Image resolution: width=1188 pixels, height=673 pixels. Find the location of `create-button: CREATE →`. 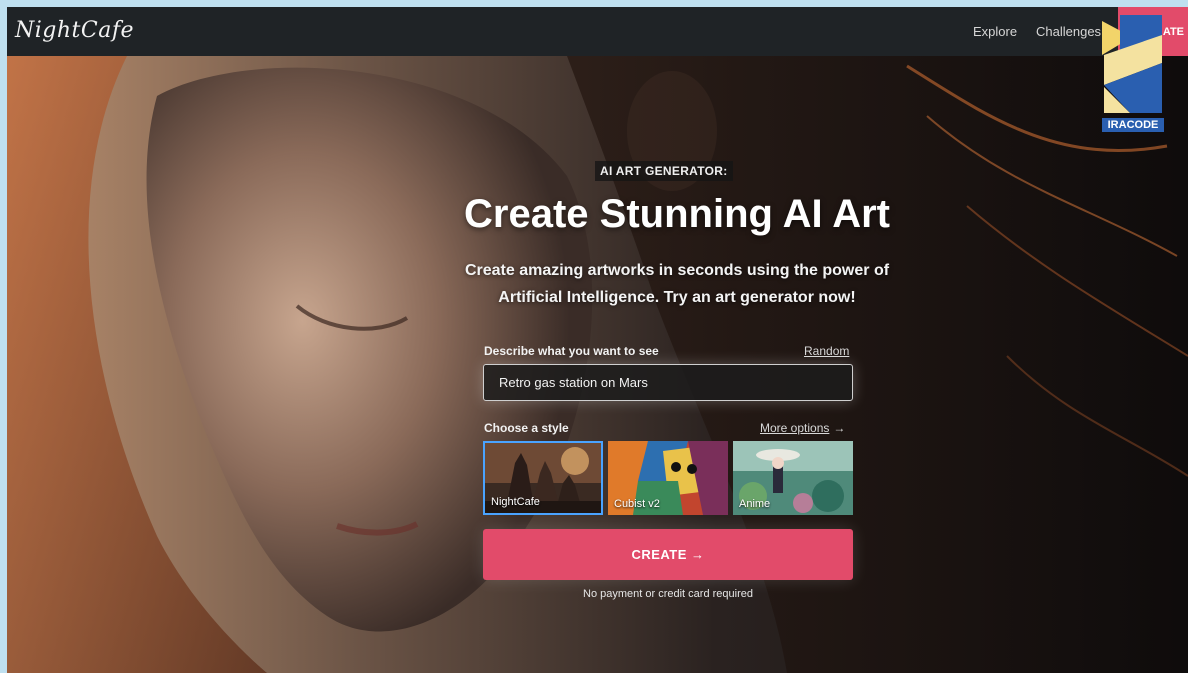

create-button: CREATE → is located at coordinates (668, 554).